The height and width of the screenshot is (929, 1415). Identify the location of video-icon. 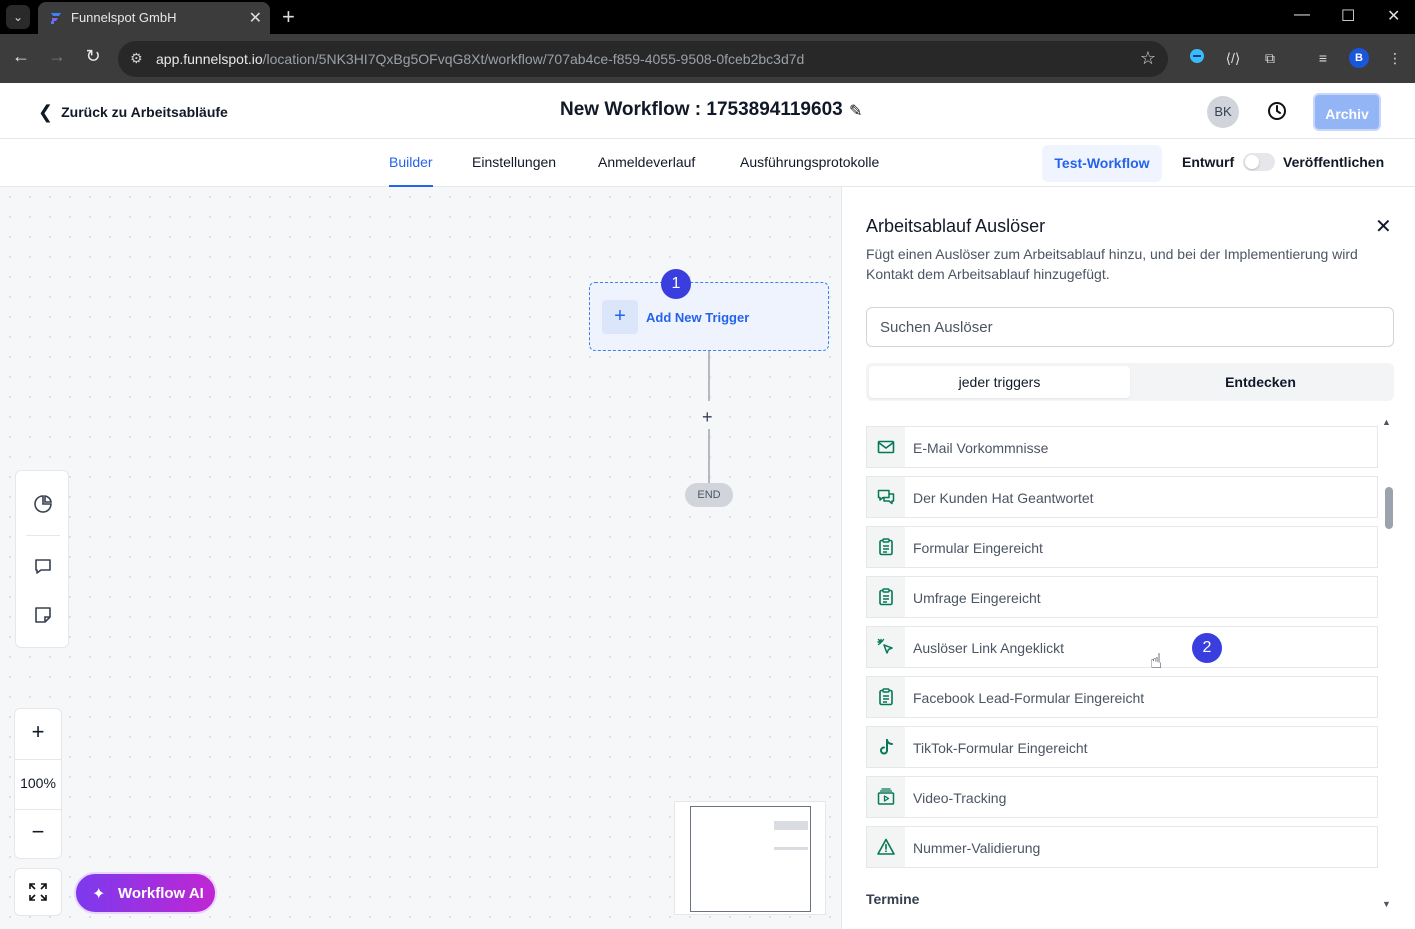
(886, 796).